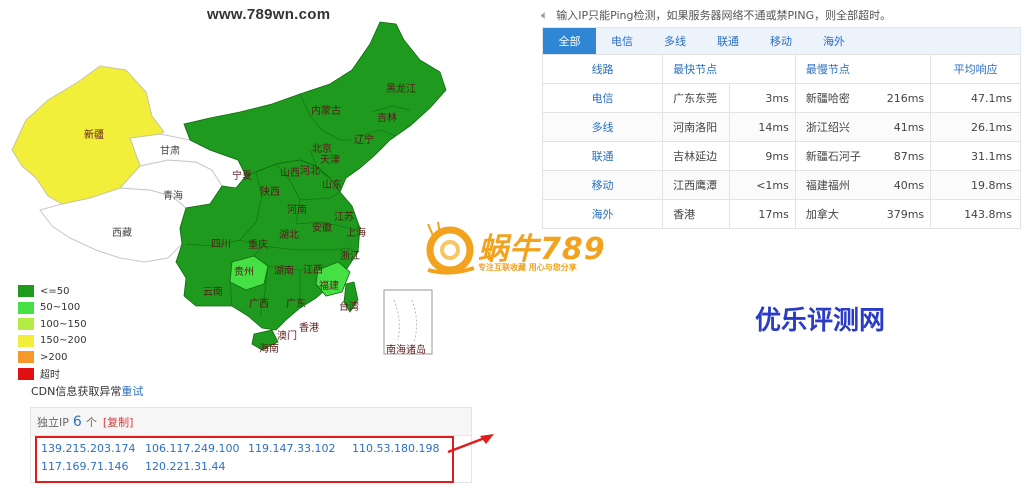  What do you see at coordinates (762, 214) in the screenshot?
I see `cell-fastest-ms: 17ms` at bounding box center [762, 214].